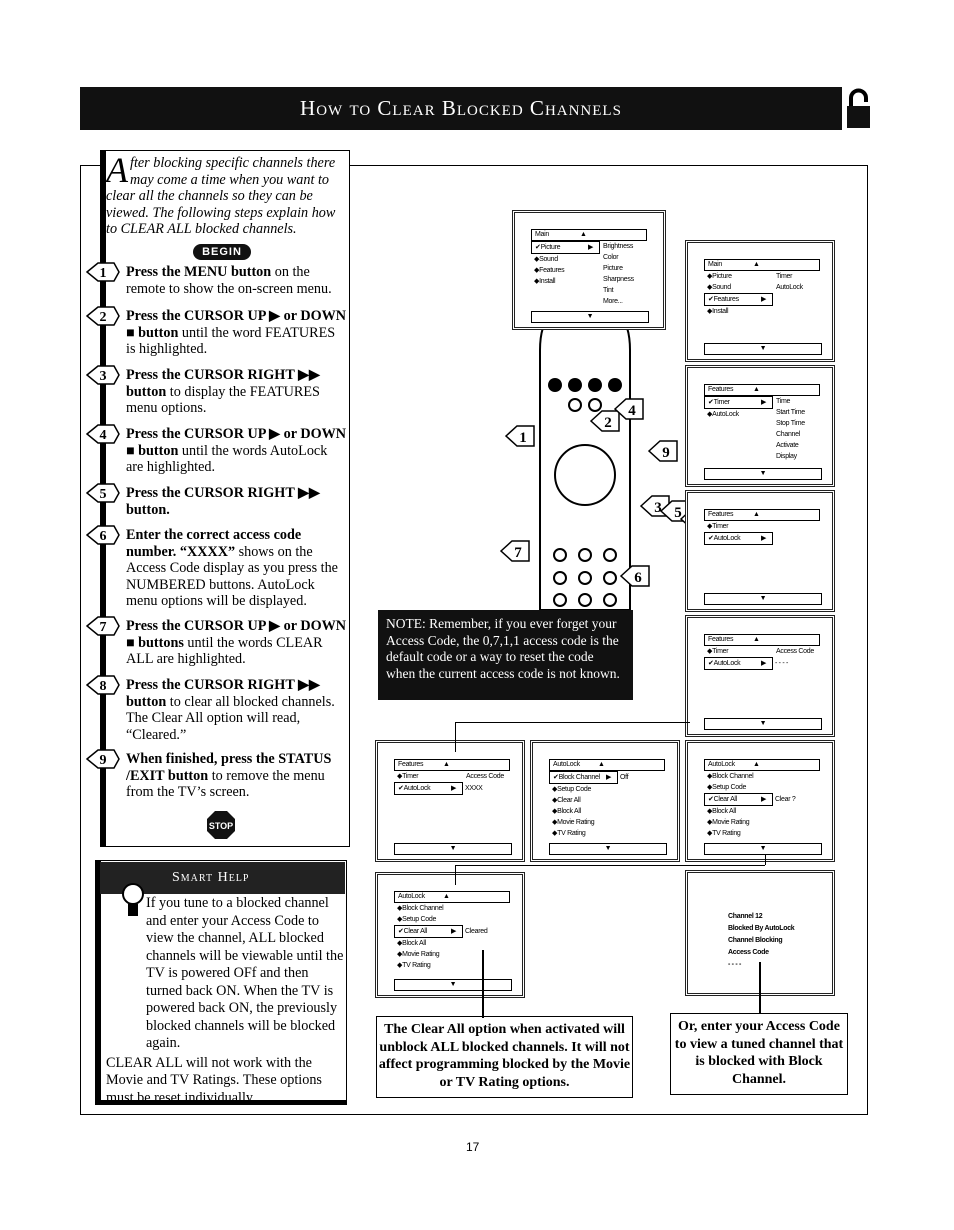 The width and height of the screenshot is (954, 1230). What do you see at coordinates (784, 276) in the screenshot?
I see `submenu-item: Timer` at bounding box center [784, 276].